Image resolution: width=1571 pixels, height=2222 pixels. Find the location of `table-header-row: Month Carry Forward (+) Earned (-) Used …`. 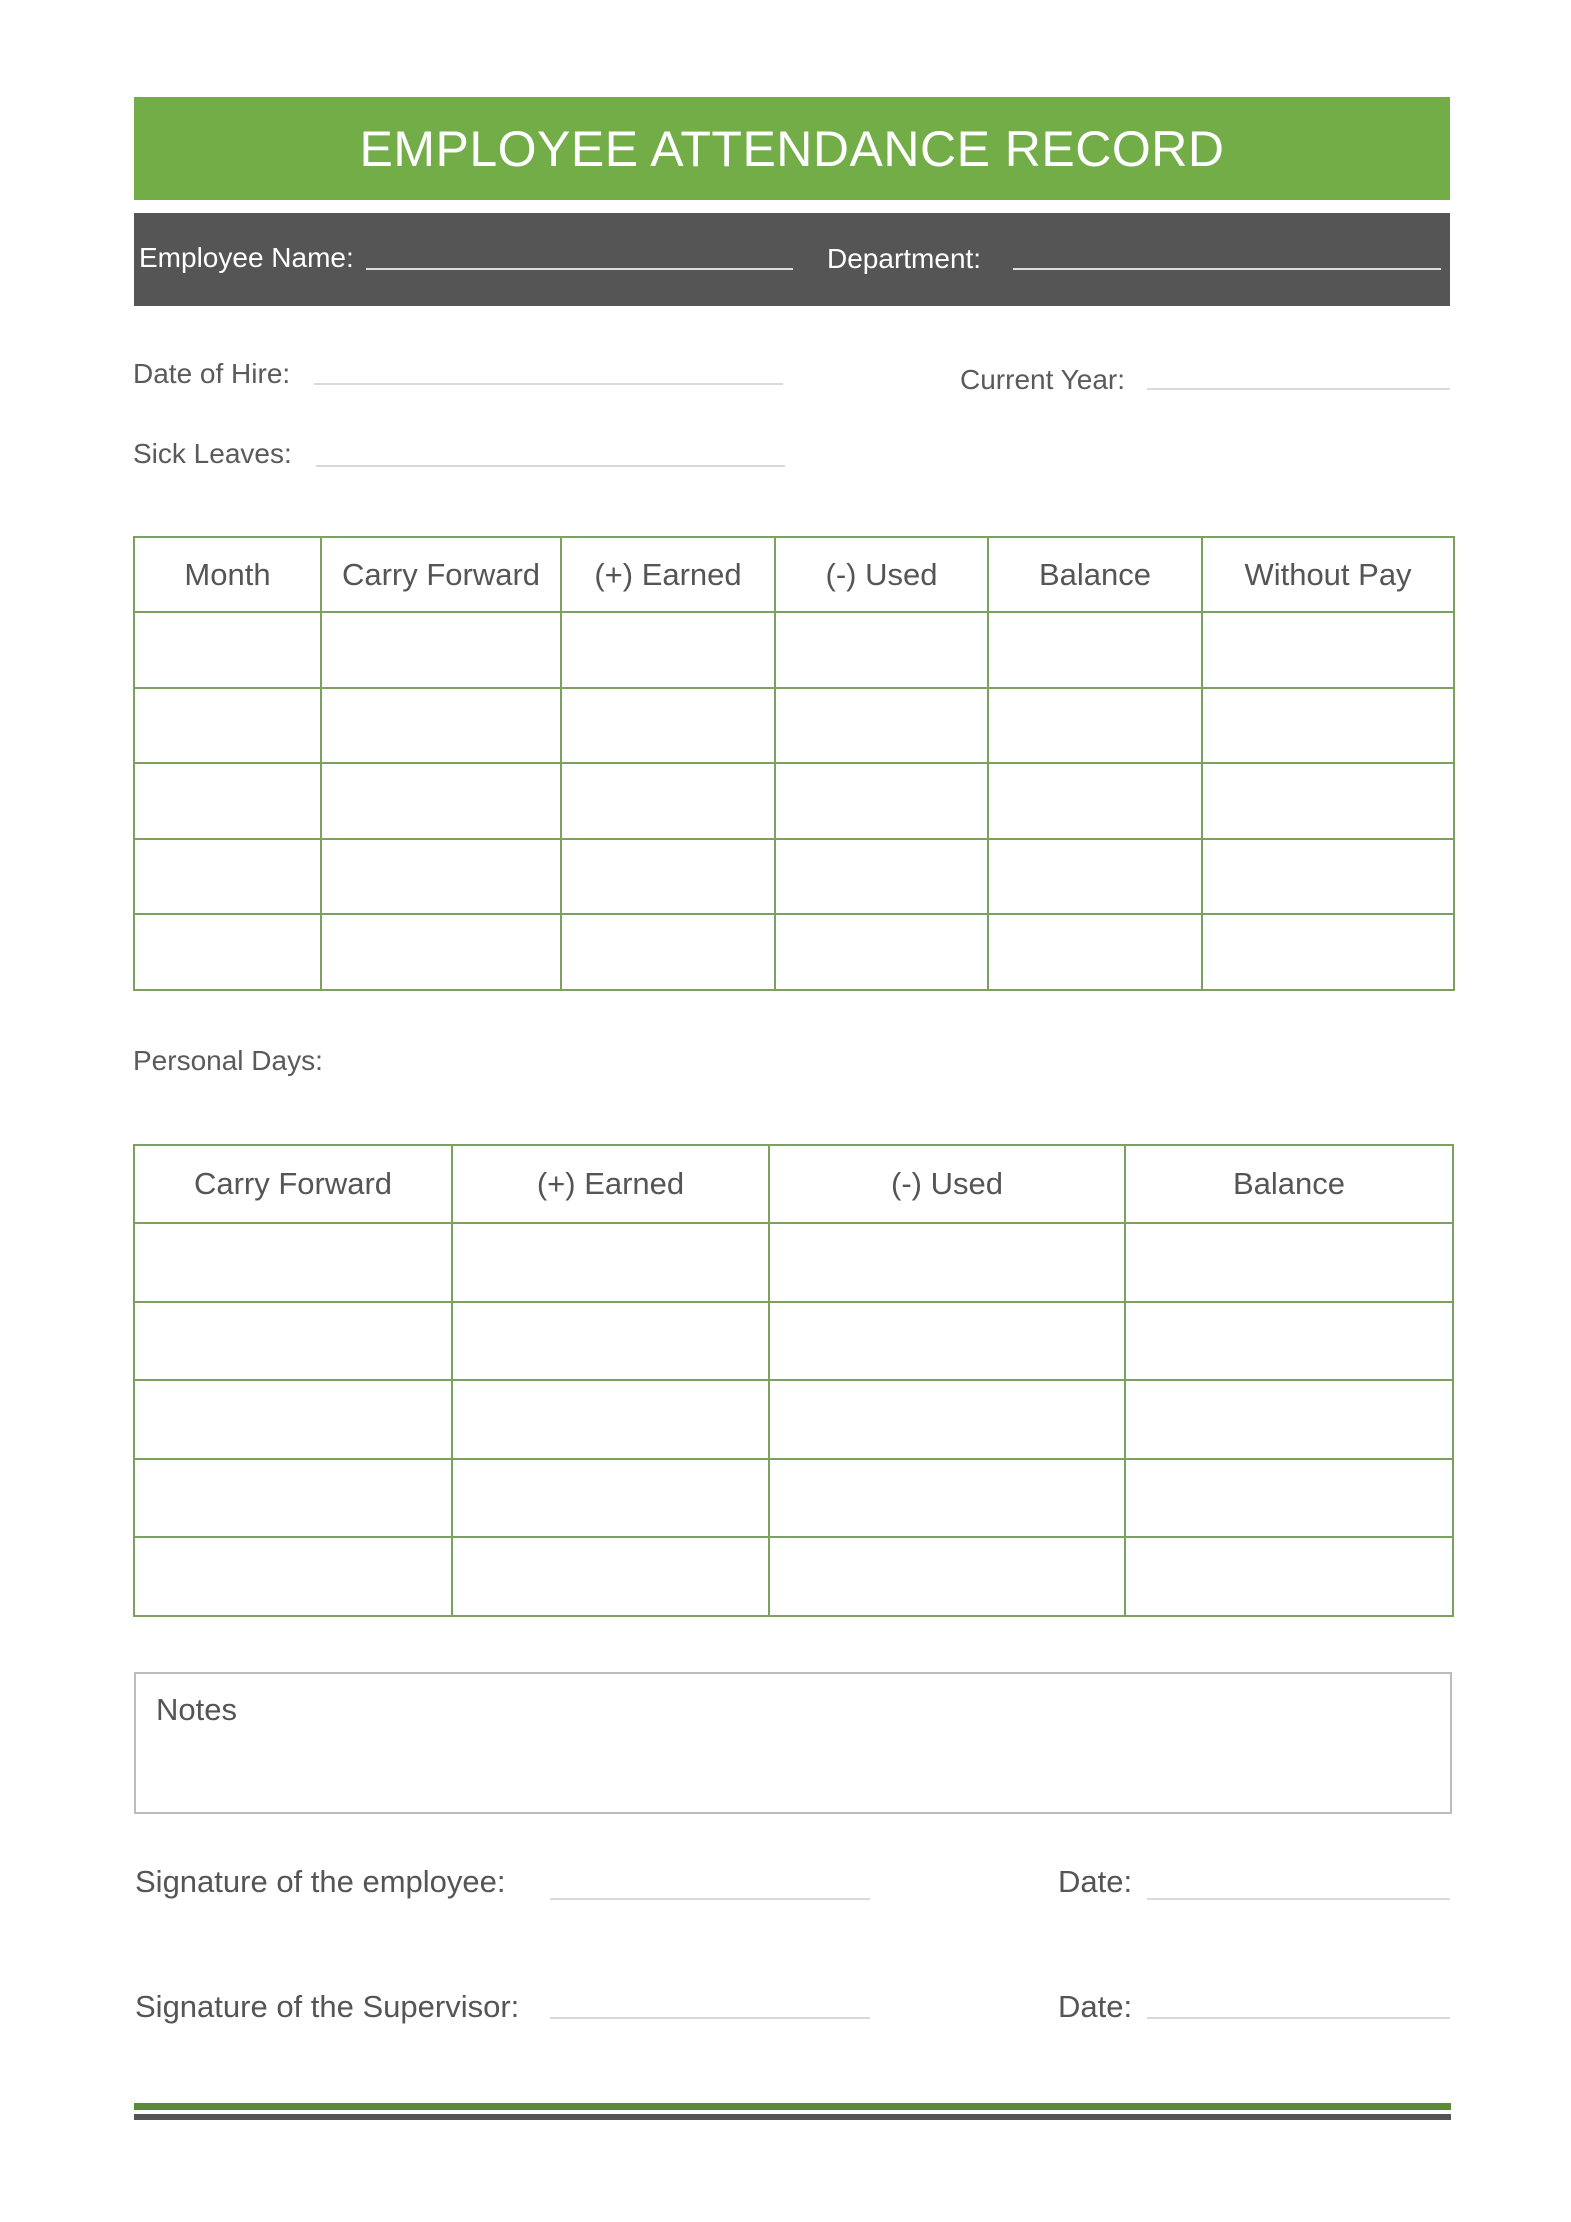

table-header-row: Month Carry Forward (+) Earned (-) Used … is located at coordinates (794, 574).